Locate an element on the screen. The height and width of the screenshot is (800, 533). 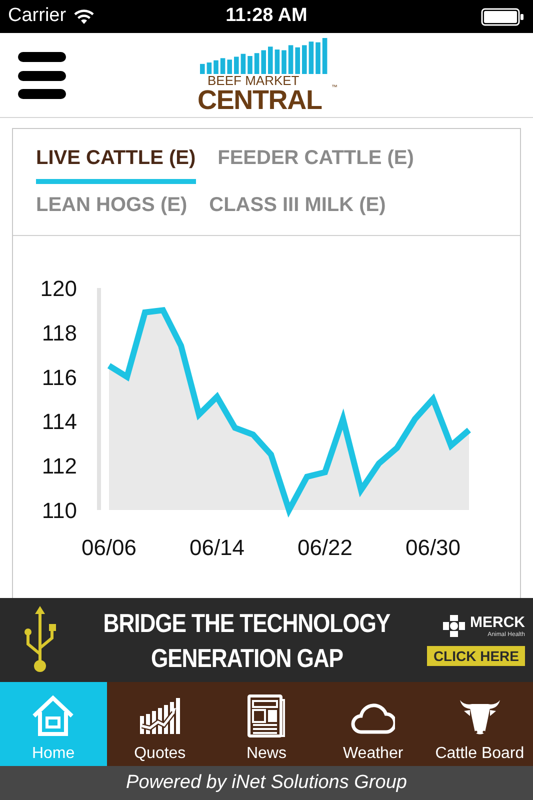
y-axis-label: 116 is located at coordinates (59, 377).